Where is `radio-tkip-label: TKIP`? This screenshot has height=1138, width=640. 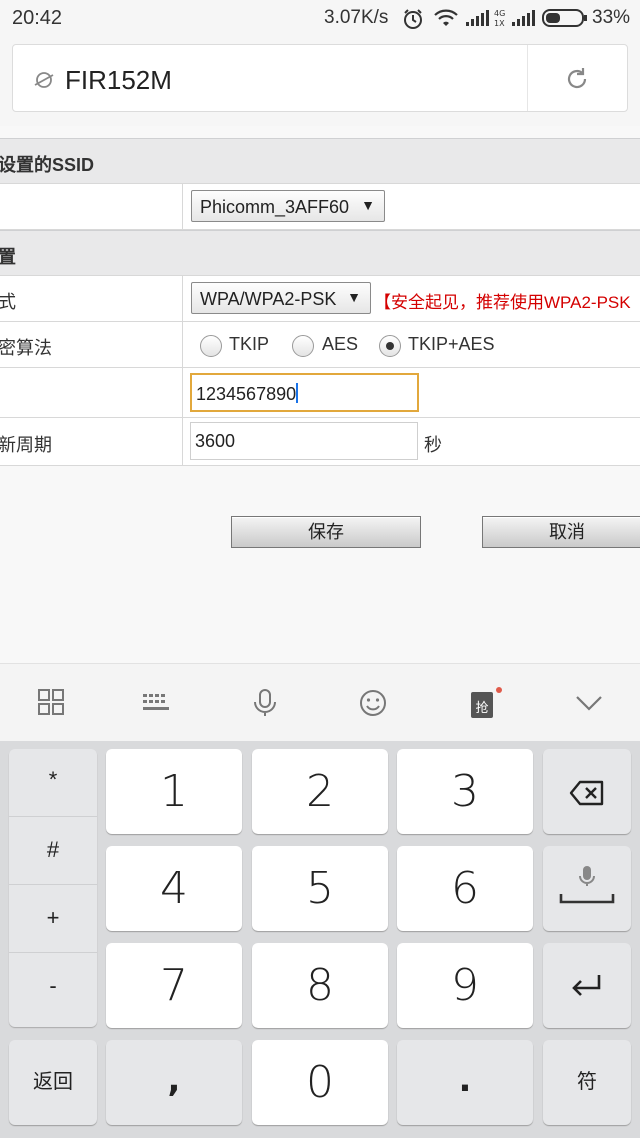
radio-tkip-label: TKIP is located at coordinates (249, 344).